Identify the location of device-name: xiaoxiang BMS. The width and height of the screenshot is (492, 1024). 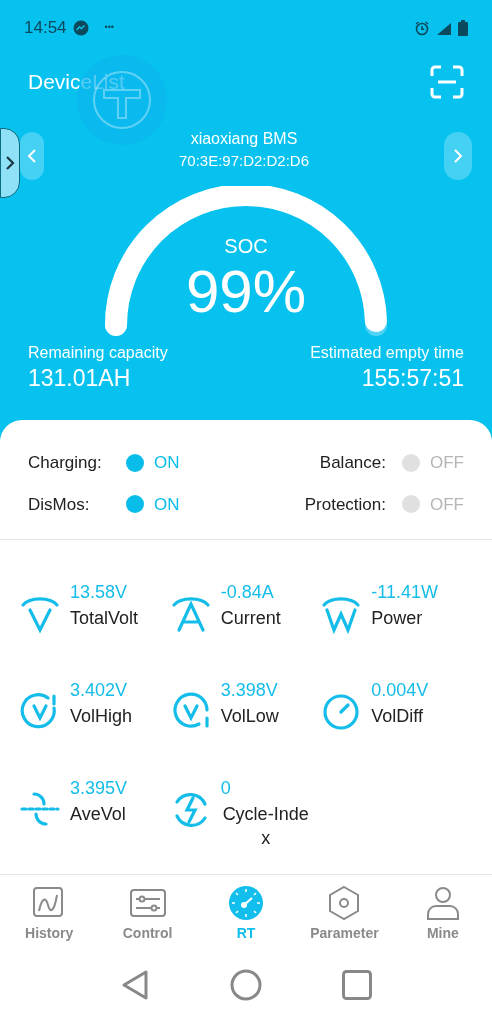
(244, 139).